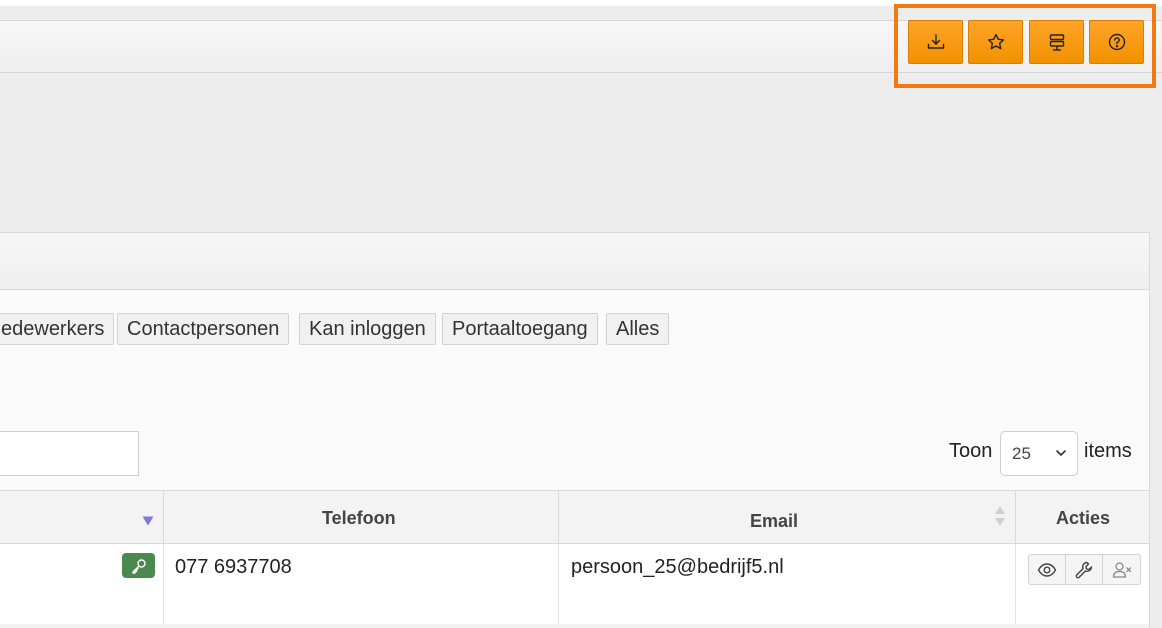 This screenshot has width=1162, height=628. Describe the element at coordinates (1021, 453) in the screenshot. I see `page-size-value: 25` at that location.